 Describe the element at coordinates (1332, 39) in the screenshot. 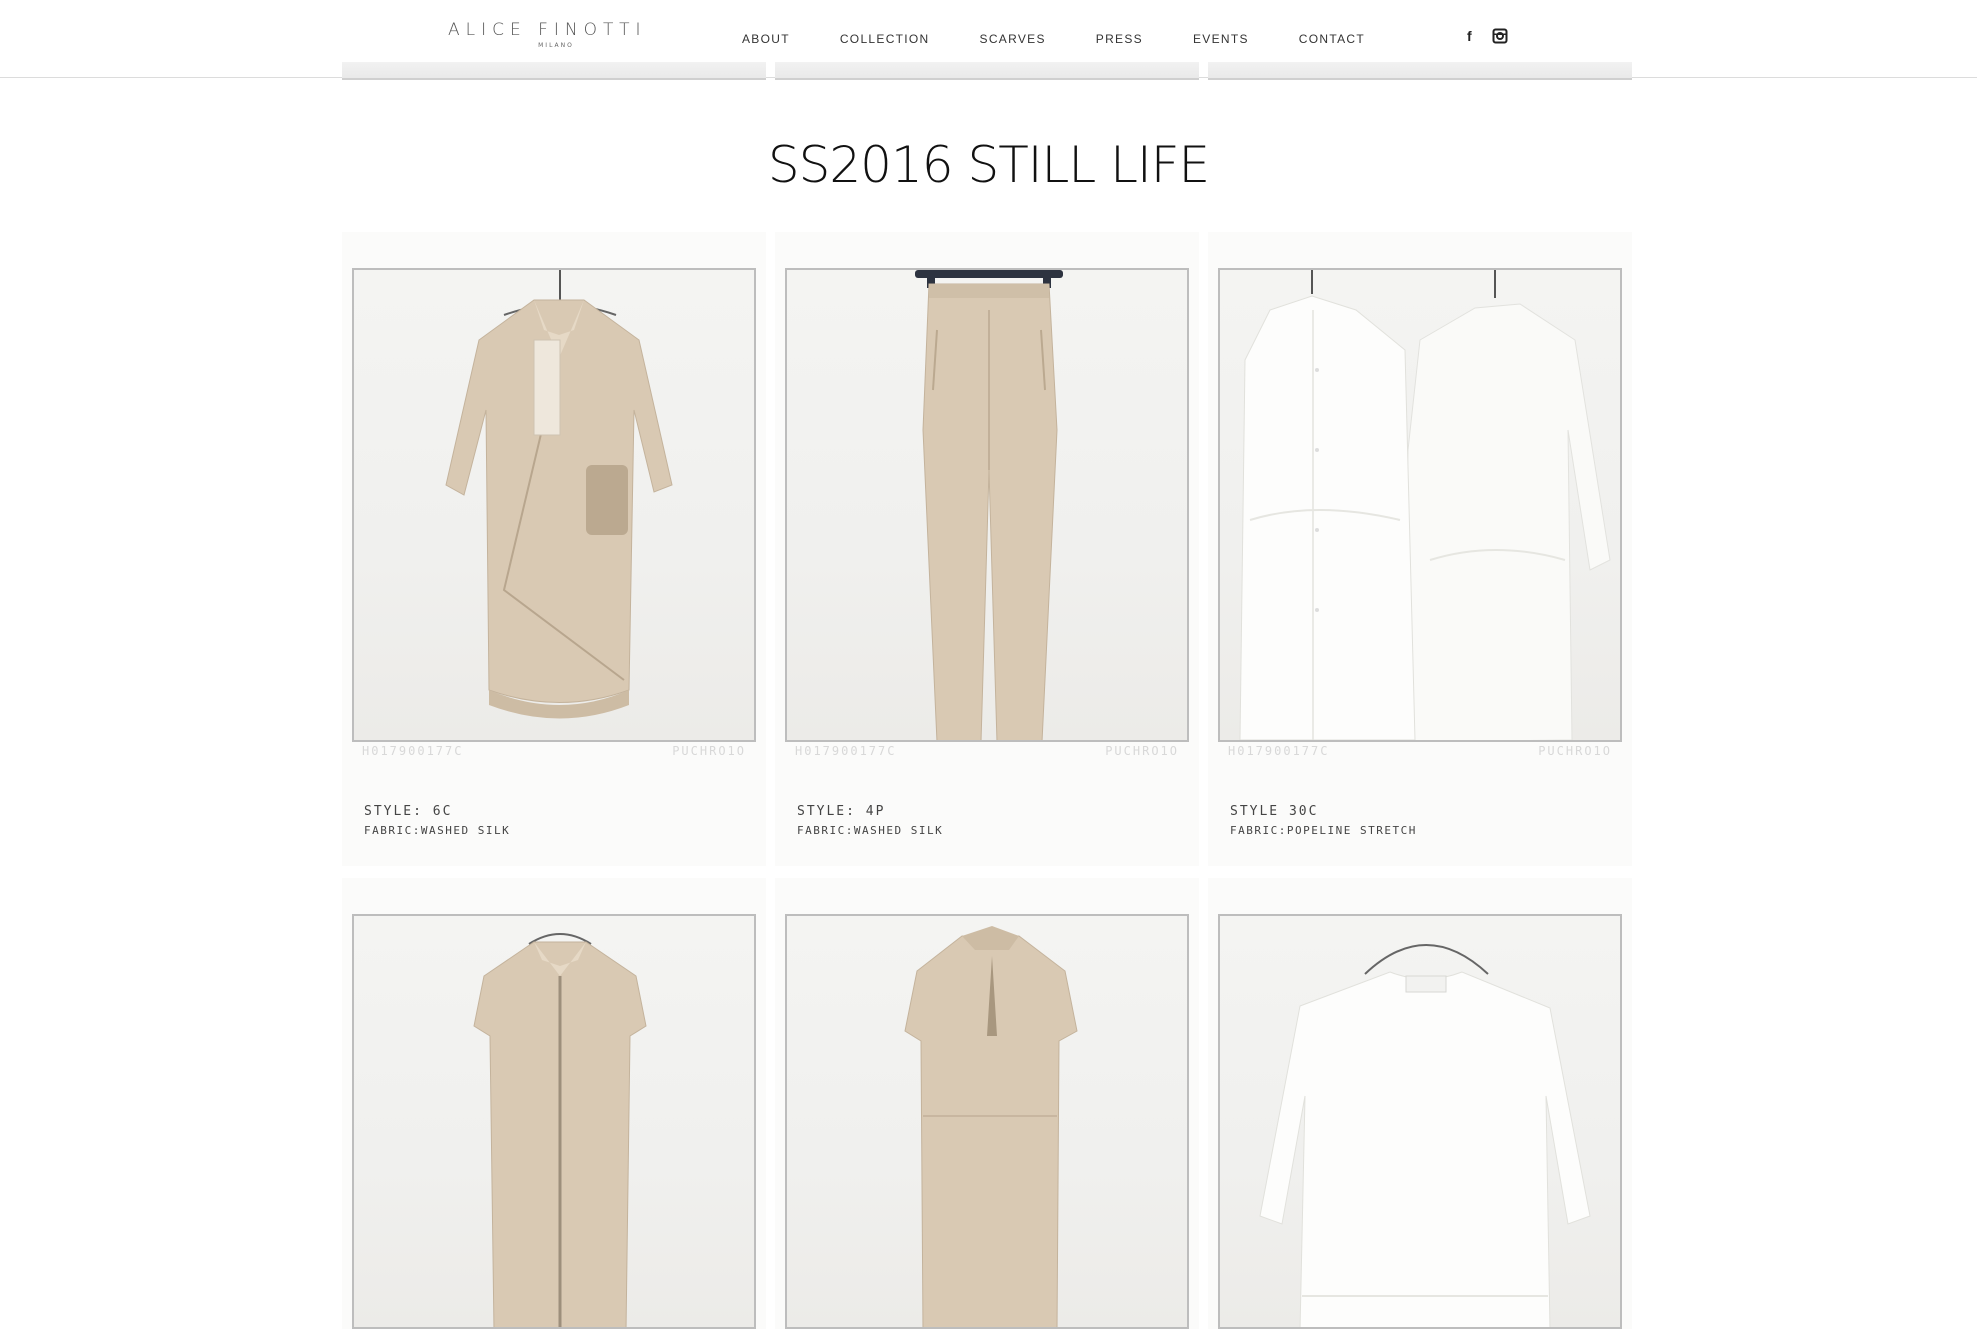

I see `nav-contact: CONTACT` at that location.